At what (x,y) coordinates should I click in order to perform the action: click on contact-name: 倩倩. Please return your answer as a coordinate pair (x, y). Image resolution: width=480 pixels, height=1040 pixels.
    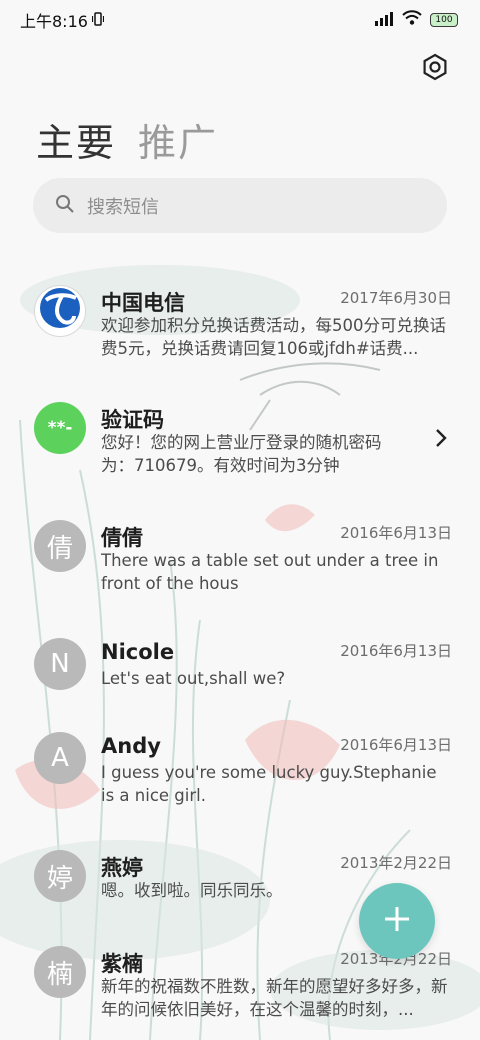
    Looking at the image, I should click on (122, 538).